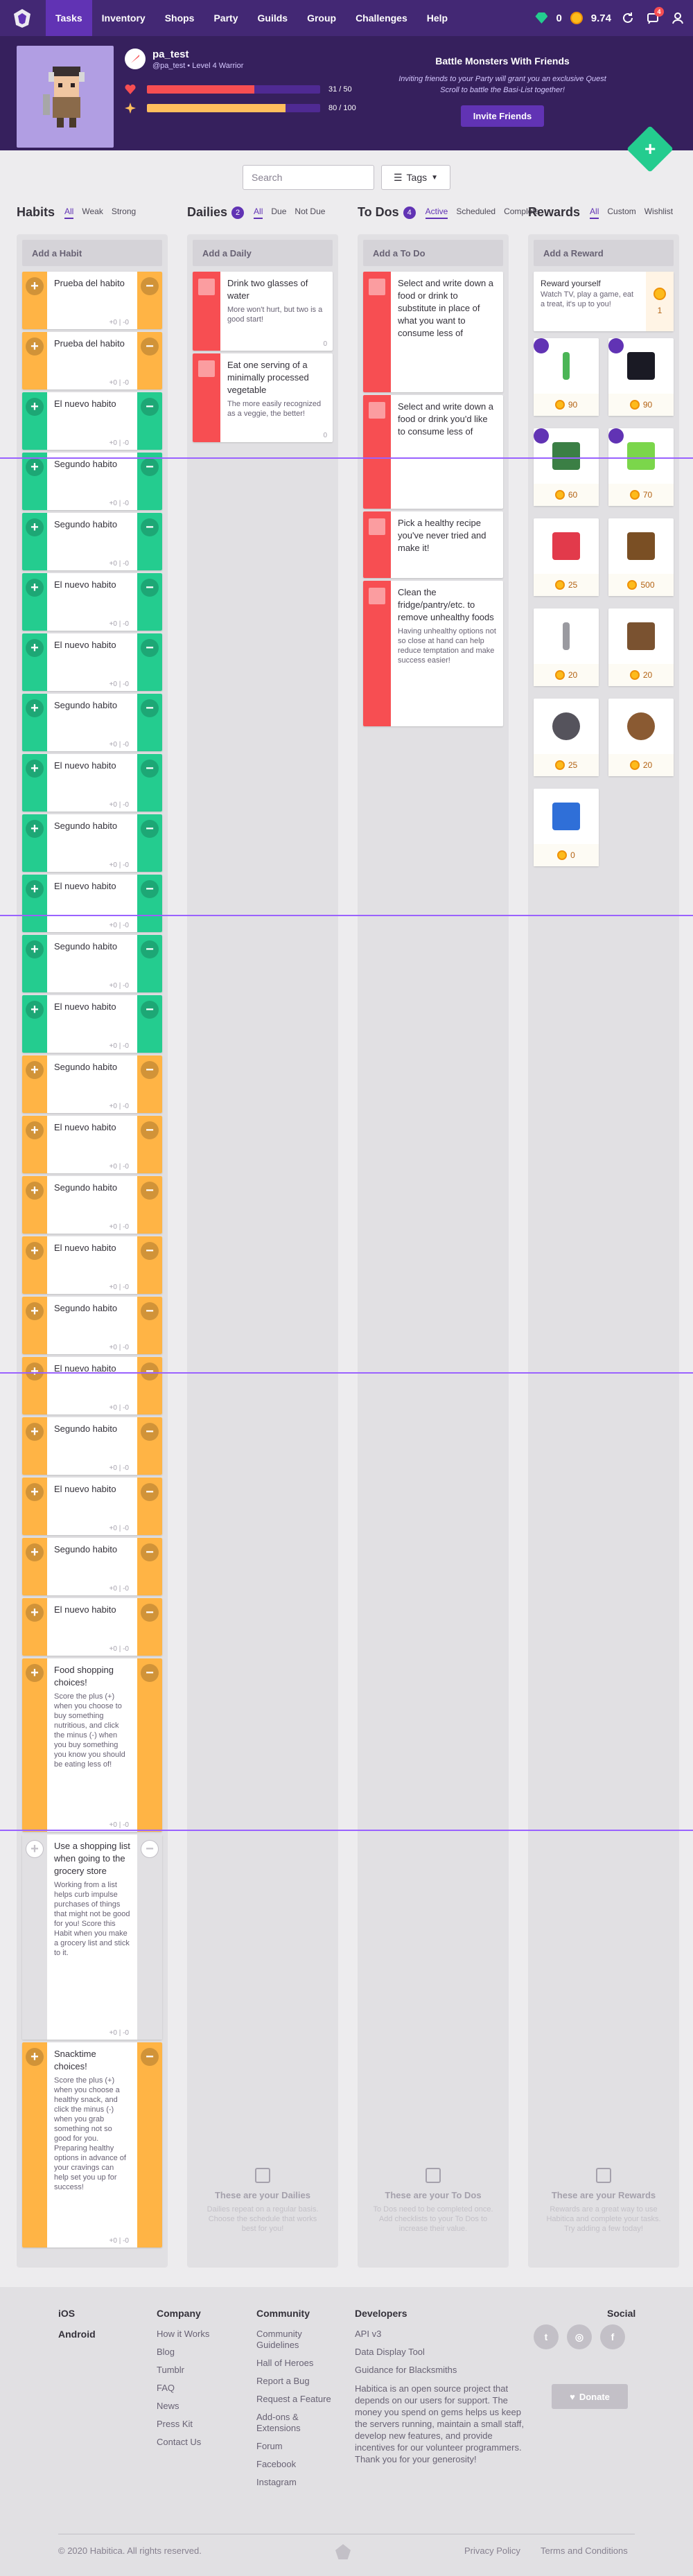 Image resolution: width=693 pixels, height=2576 pixels. I want to click on invite-friends-button: Invite Friends, so click(502, 116).